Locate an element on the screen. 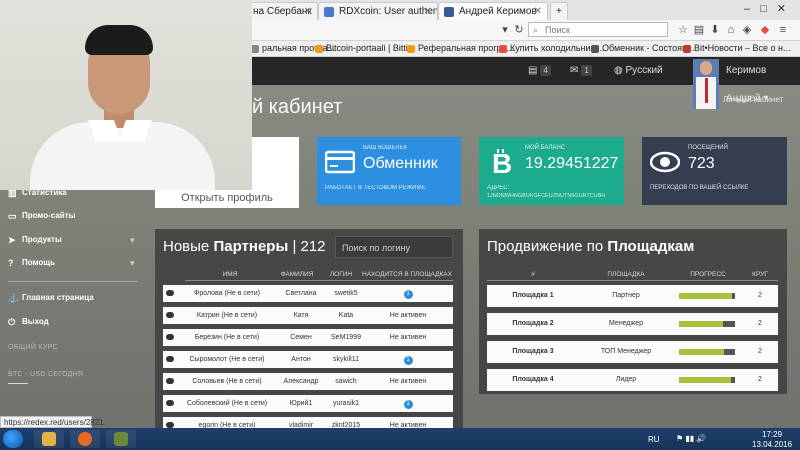 Image resolution: width=800 pixels, height=450 pixels. taskbar-app-recorder is located at coordinates (121, 439).